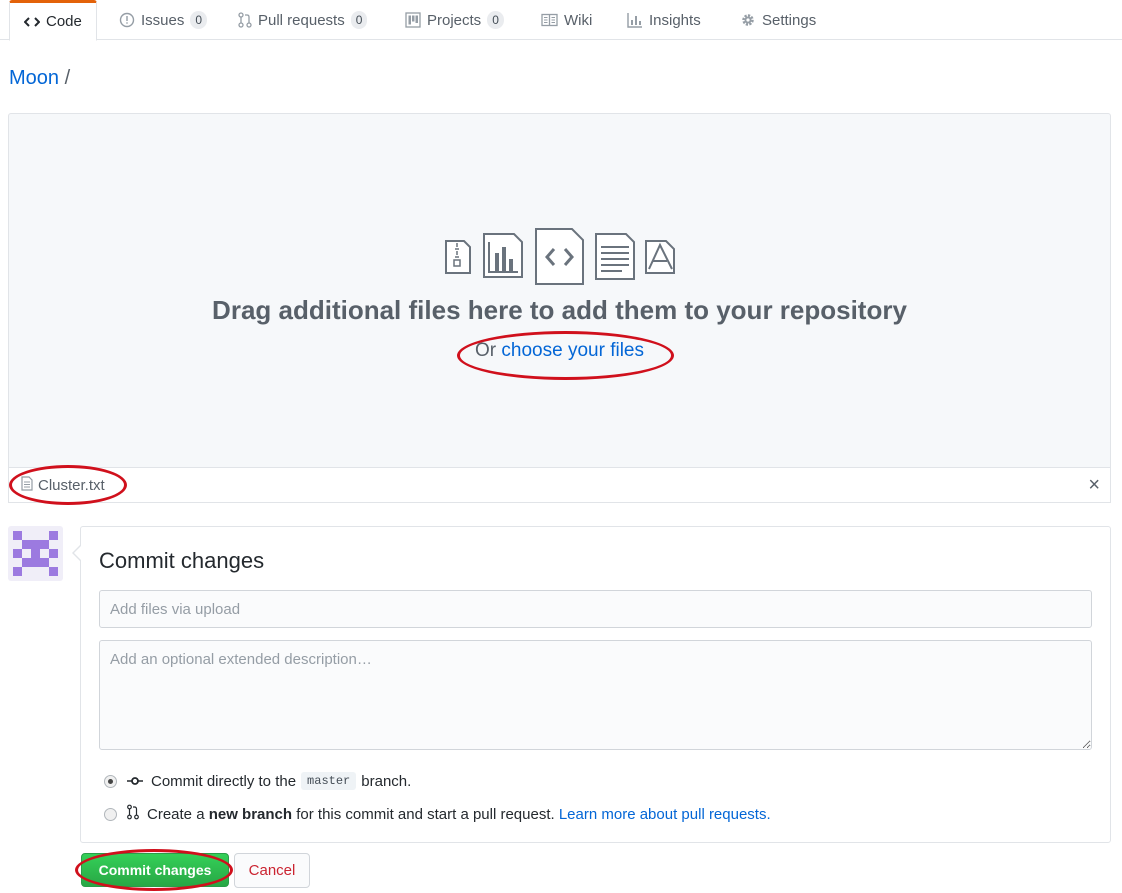 This screenshot has width=1122, height=893. I want to click on tab-insights: Insights, so click(664, 20).